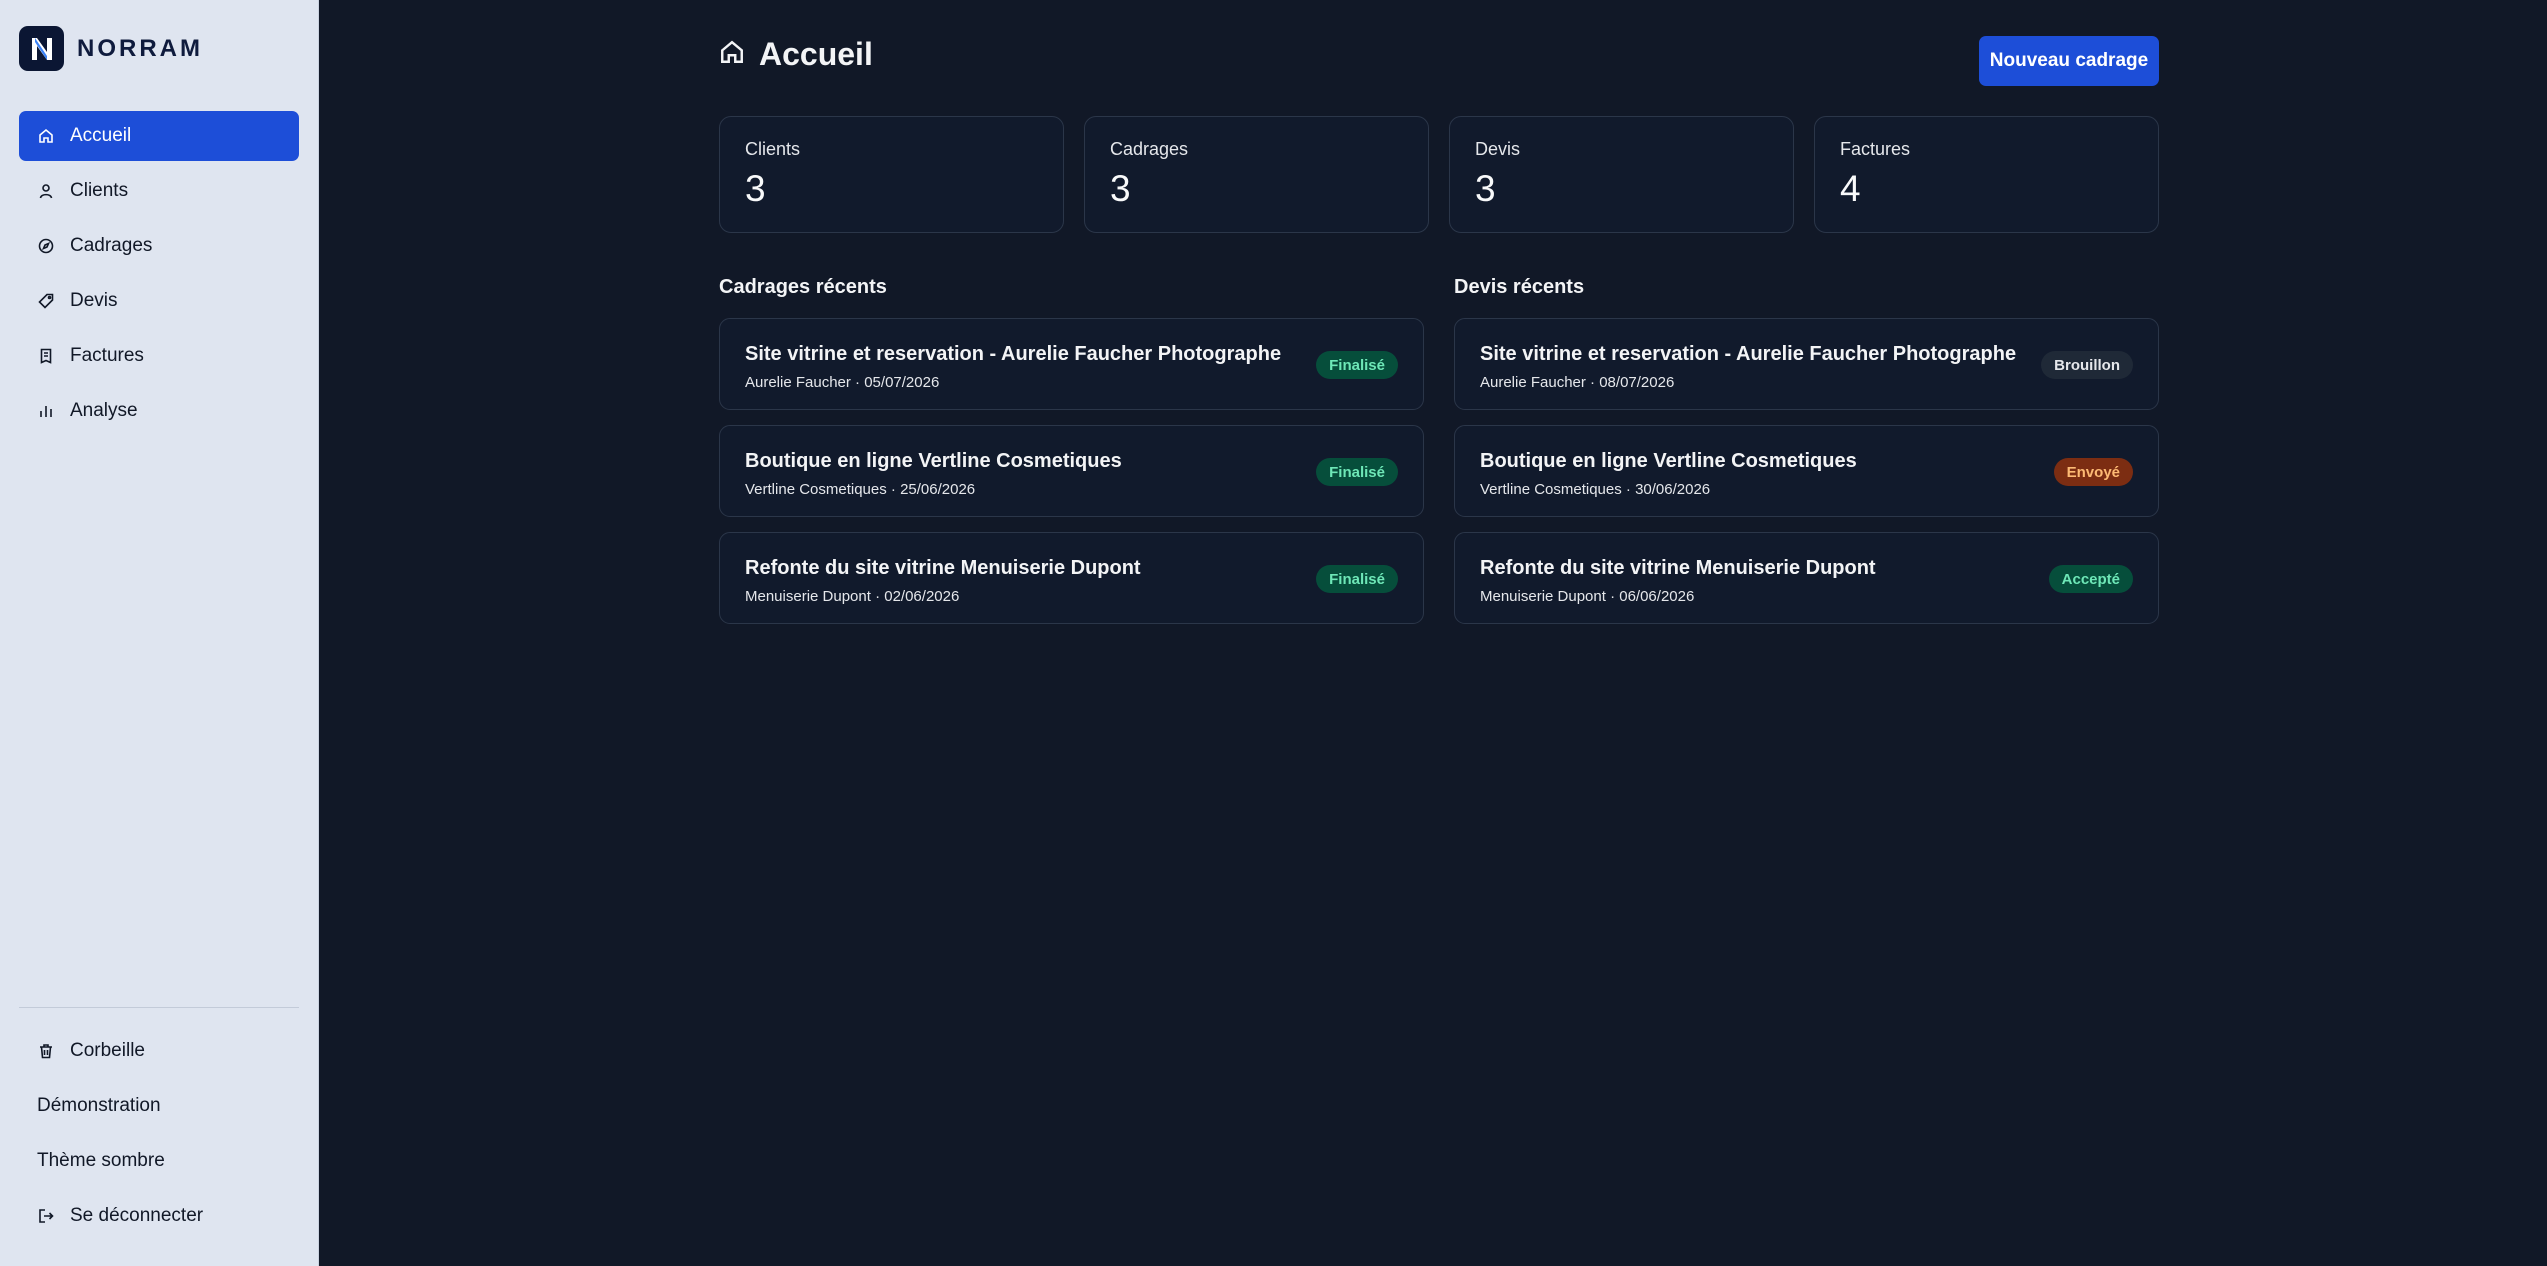 The height and width of the screenshot is (1266, 2547). Describe the element at coordinates (107, 1050) in the screenshot. I see `sidebar-item-label: Corbeille` at that location.